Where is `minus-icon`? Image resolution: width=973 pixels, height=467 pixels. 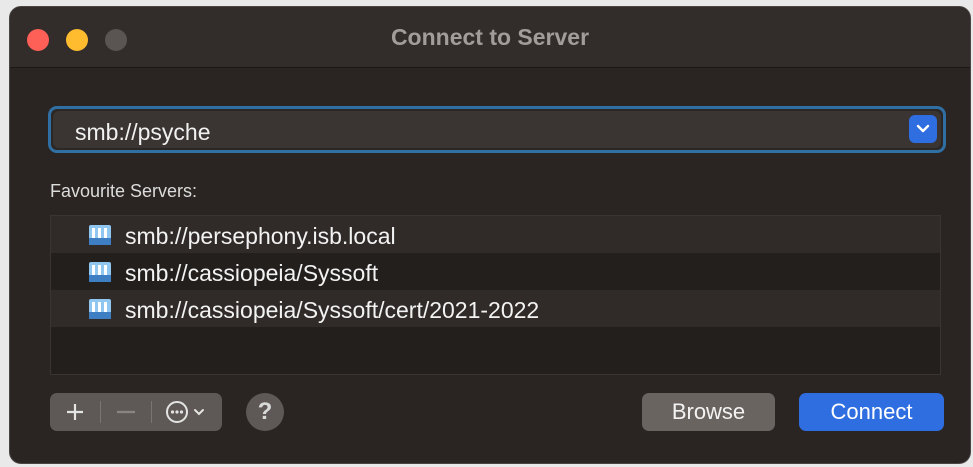
minus-icon is located at coordinates (126, 412).